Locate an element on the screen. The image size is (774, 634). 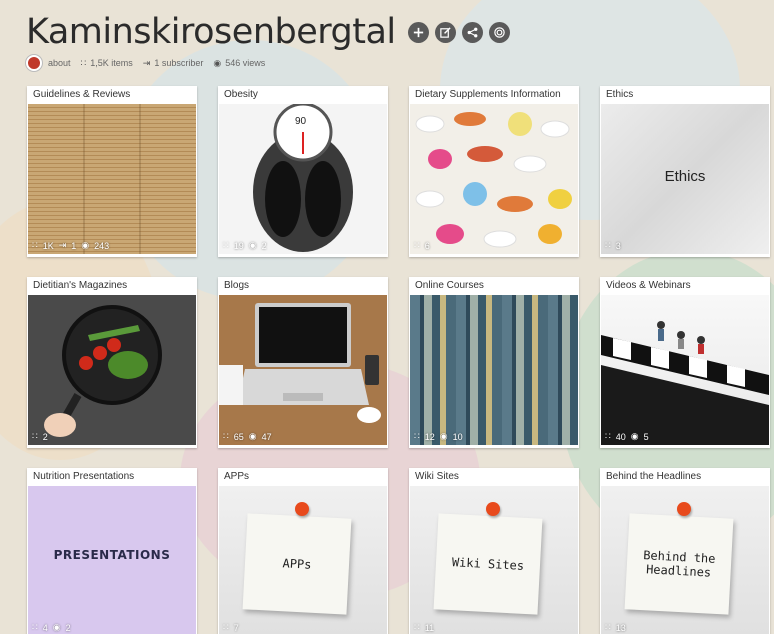
items-stat: 1K is located at coordinates (48, 245).